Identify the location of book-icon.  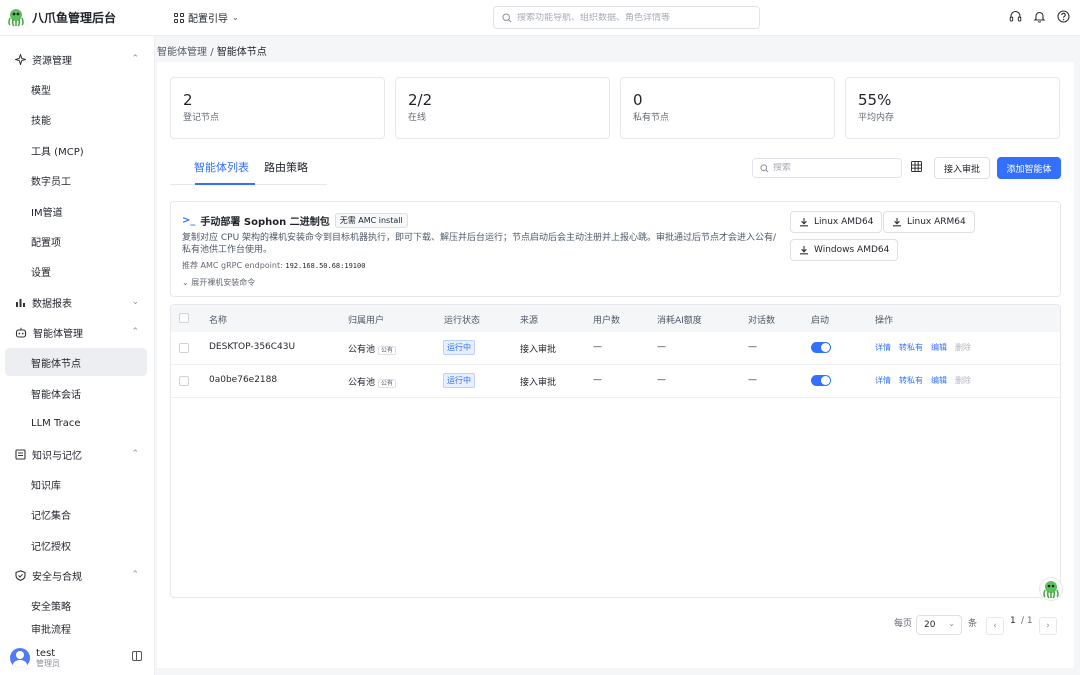
(20, 454).